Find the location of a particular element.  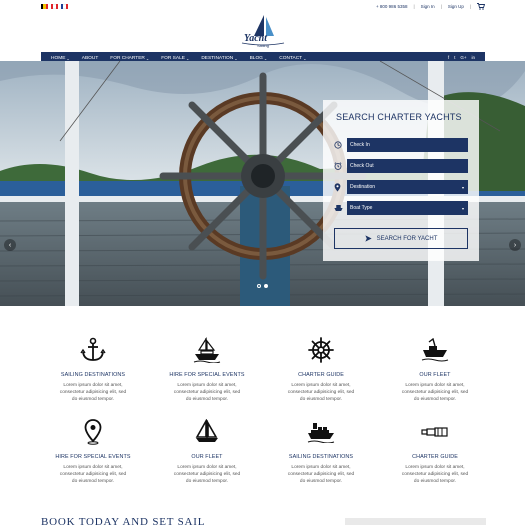

clock-icon is located at coordinates (340, 145).